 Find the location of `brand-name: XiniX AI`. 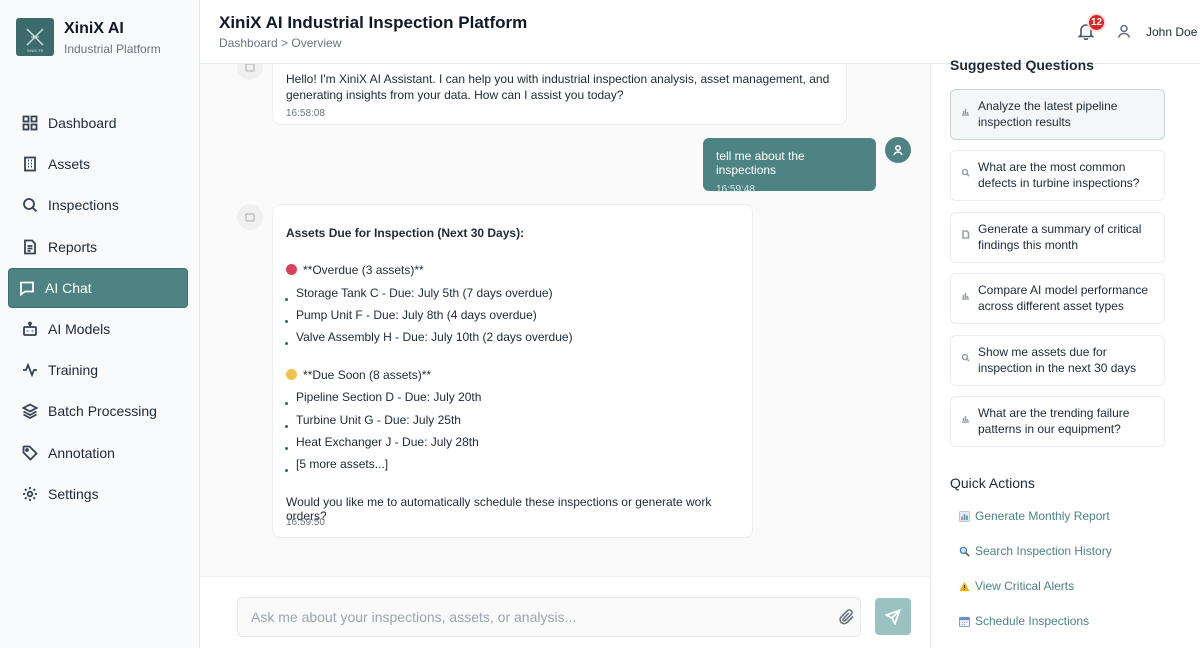

brand-name: XiniX AI is located at coordinates (94, 28).